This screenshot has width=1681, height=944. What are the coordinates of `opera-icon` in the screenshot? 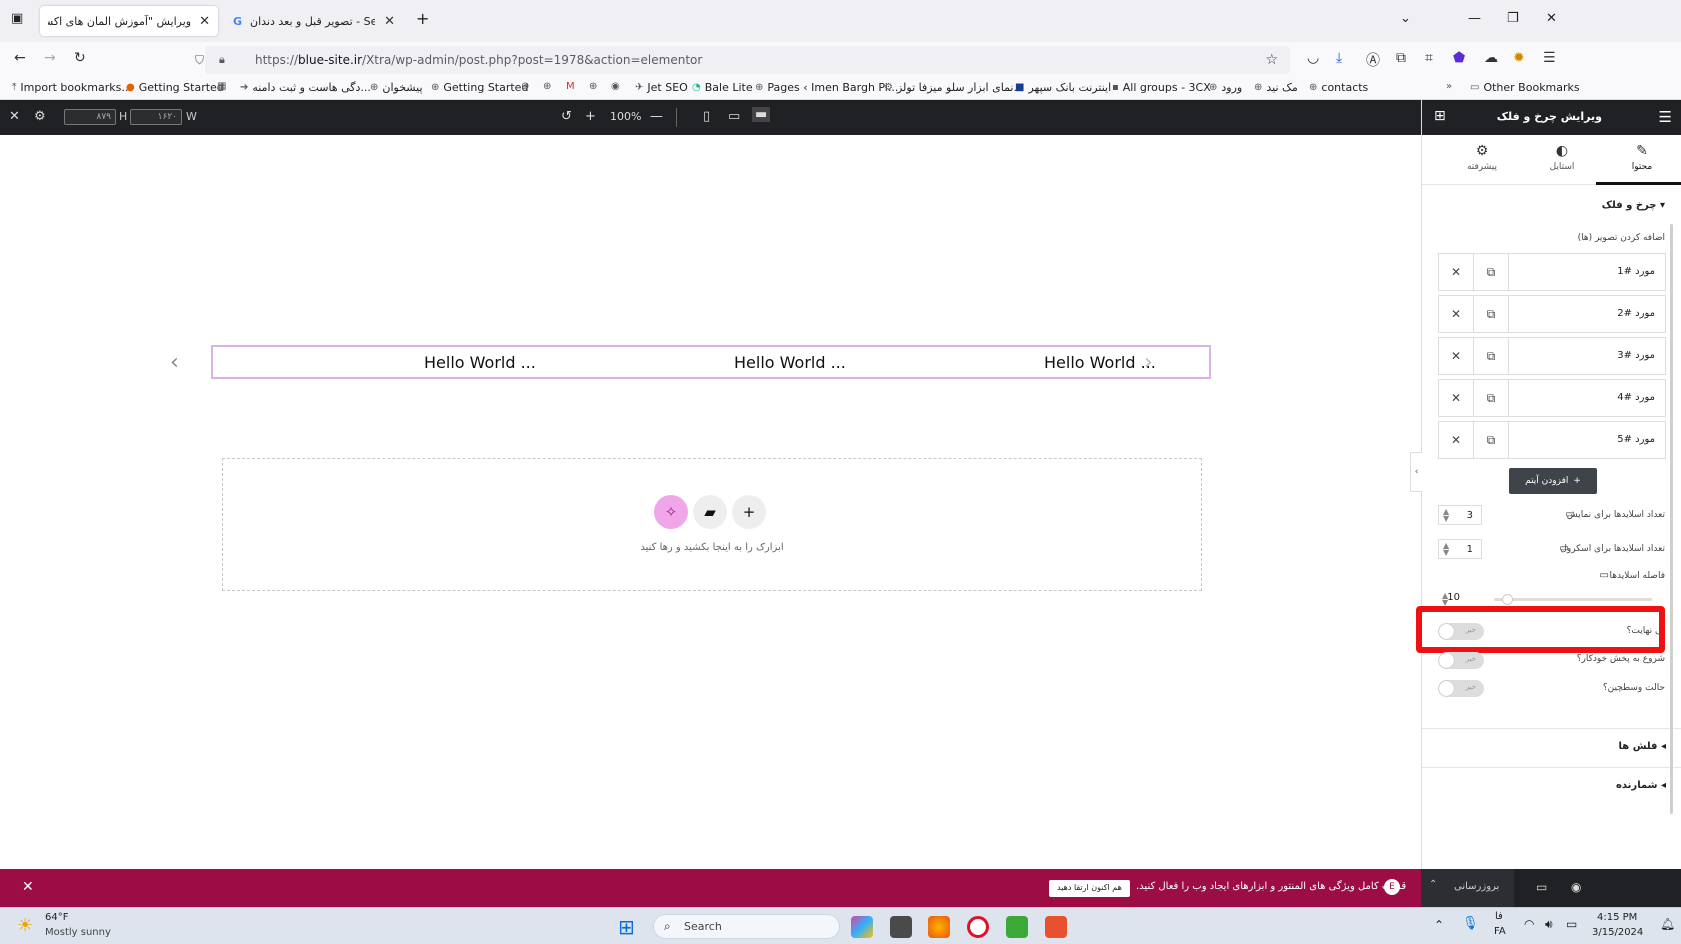 It's located at (978, 927).